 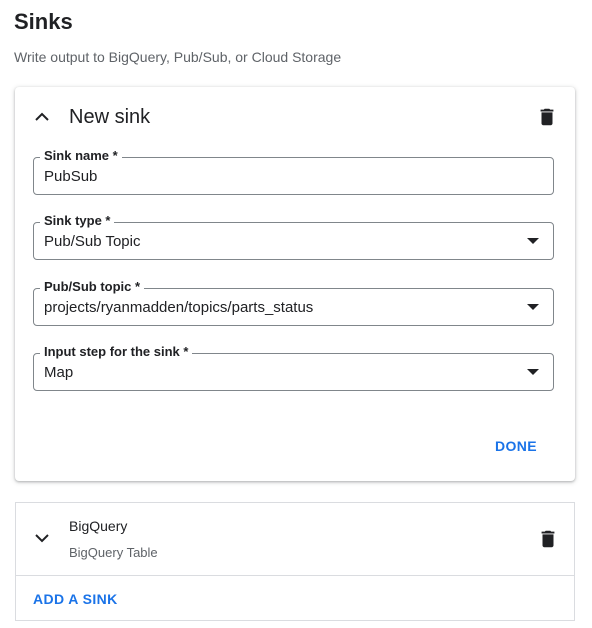 What do you see at coordinates (293, 236) in the screenshot?
I see `sink-type-select: Sink type * Pub/Sub Topic` at bounding box center [293, 236].